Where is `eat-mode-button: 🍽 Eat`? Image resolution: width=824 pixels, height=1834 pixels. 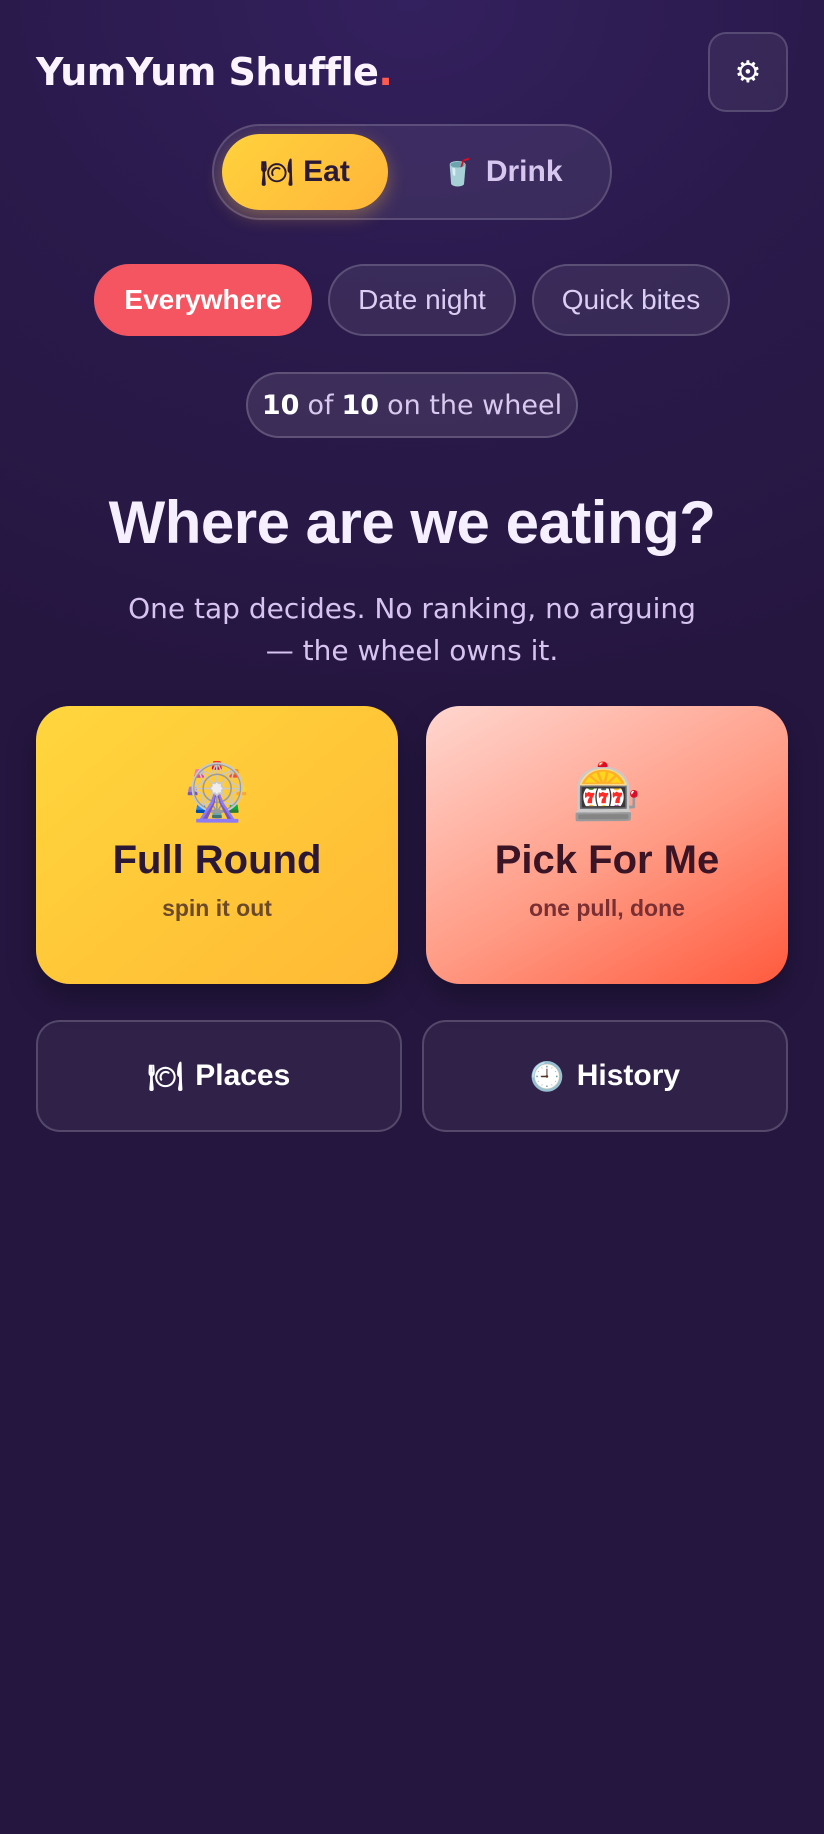
eat-mode-button: 🍽 Eat is located at coordinates (305, 172).